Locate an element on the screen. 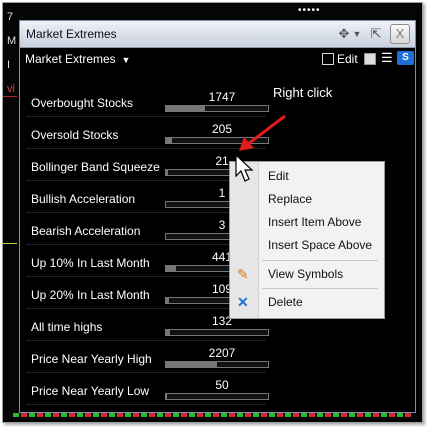  annotation-arrow is located at coordinates (262, 132).